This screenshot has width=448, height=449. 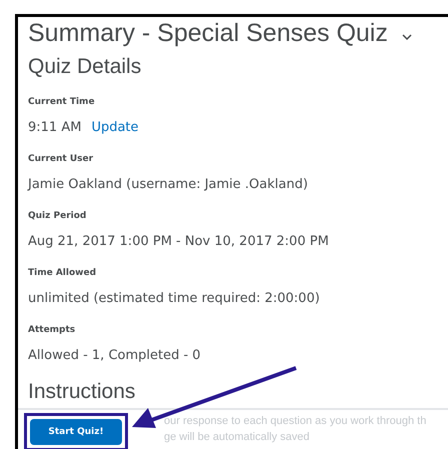 What do you see at coordinates (55, 128) in the screenshot?
I see `detail-value: 9:11 AM` at bounding box center [55, 128].